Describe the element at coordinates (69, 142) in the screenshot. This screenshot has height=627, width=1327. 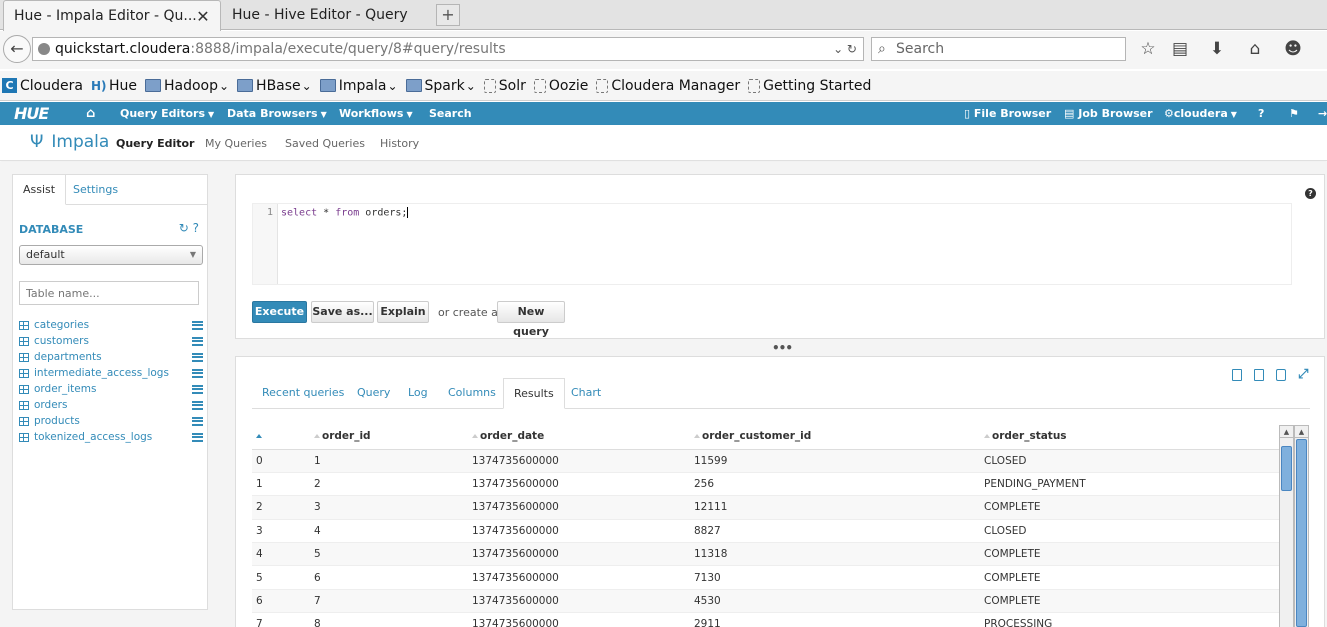
I see `app-brand: Ψ Impala` at that location.